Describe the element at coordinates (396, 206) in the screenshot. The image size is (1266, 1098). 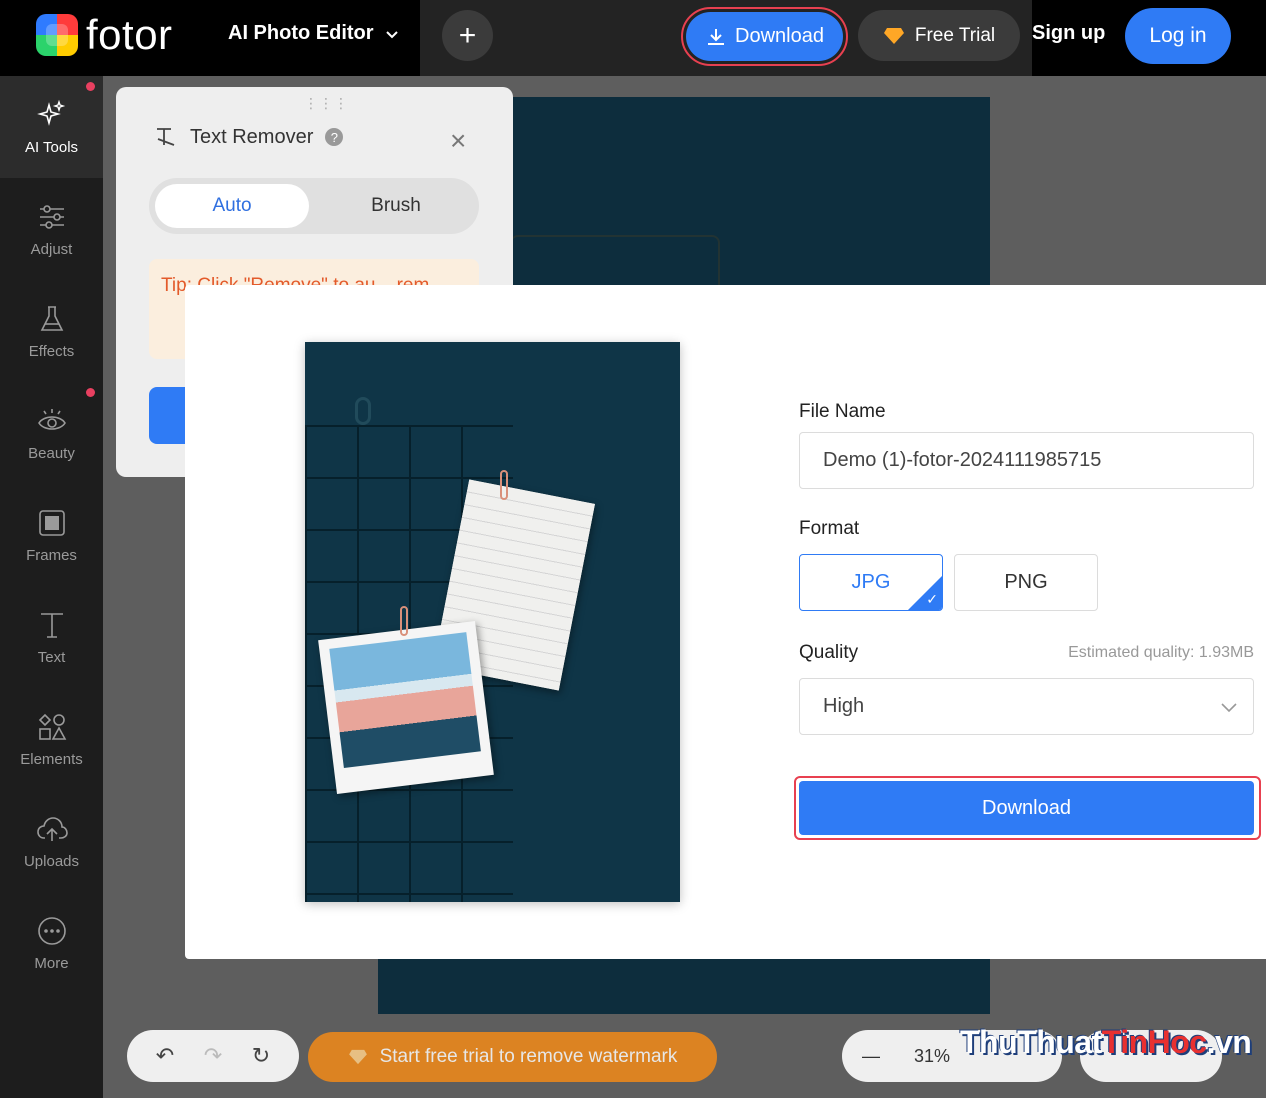
I see `tab-brush: Brush` at that location.